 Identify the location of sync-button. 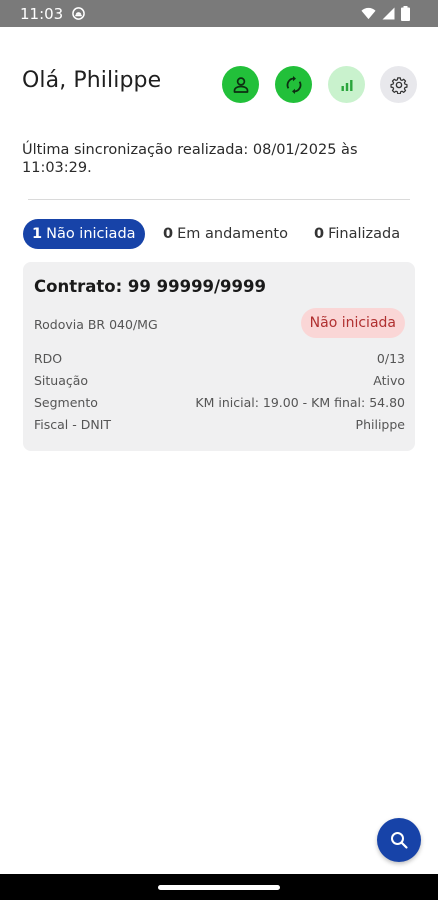
(293, 84).